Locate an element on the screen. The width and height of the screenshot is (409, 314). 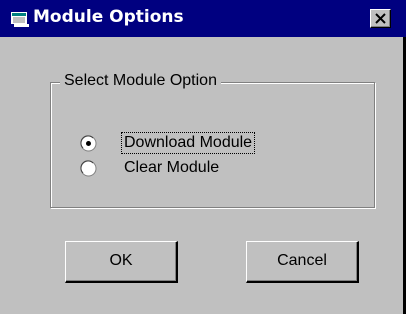
title-bar: Module Options is located at coordinates (203, 18).